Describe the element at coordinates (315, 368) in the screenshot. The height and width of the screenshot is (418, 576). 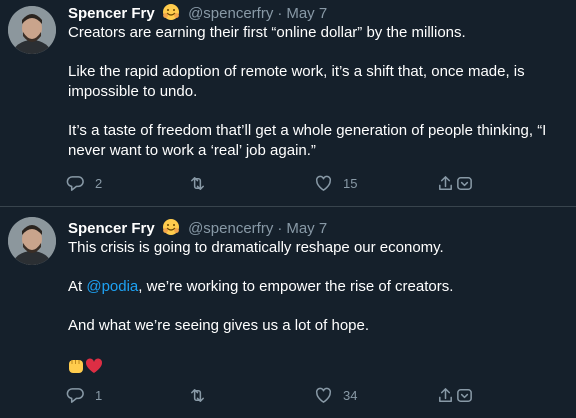
I see `emoji-row` at that location.